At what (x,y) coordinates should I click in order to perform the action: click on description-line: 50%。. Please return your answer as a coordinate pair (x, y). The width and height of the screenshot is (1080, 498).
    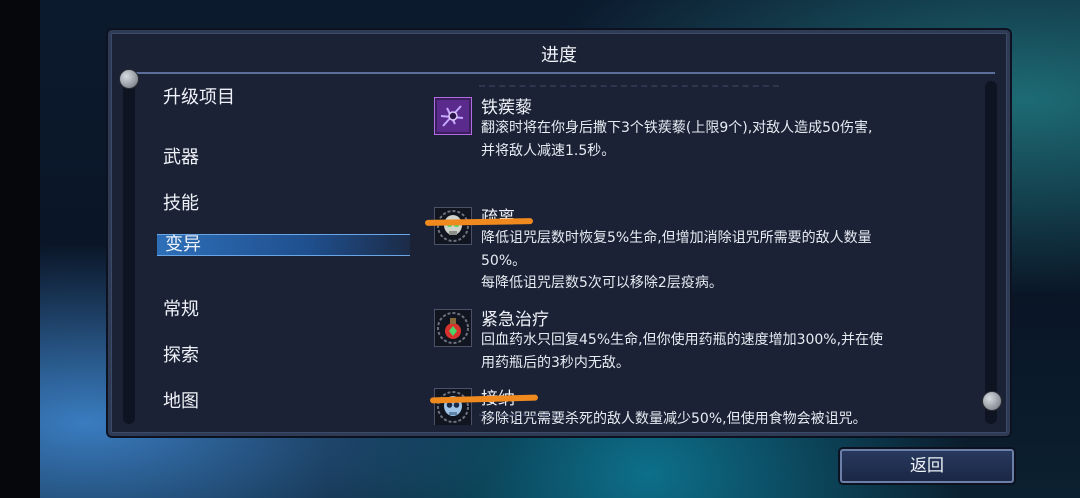
    Looking at the image, I should click on (504, 260).